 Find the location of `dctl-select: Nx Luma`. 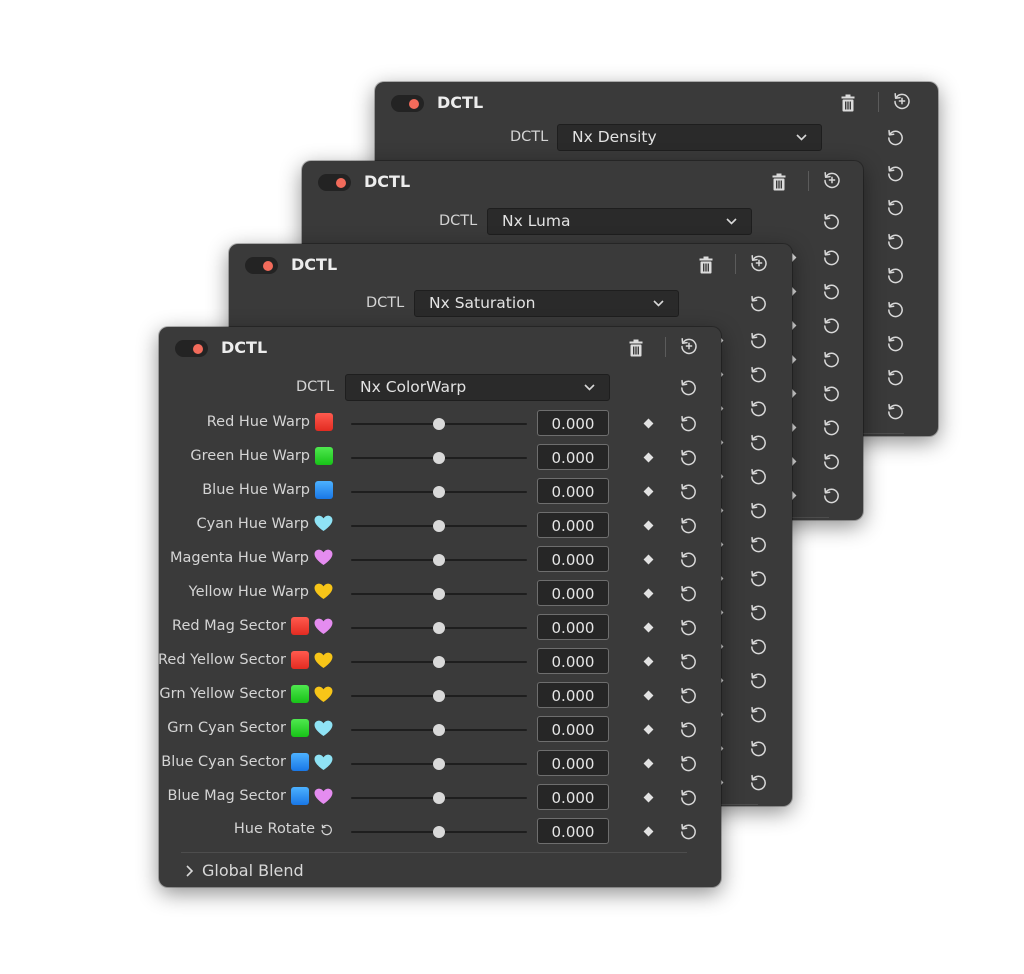

dctl-select: Nx Luma is located at coordinates (619, 221).